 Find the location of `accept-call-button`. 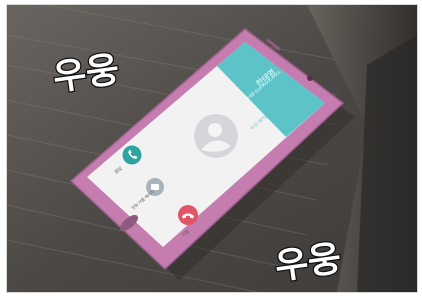

accept-call-button is located at coordinates (132, 155).